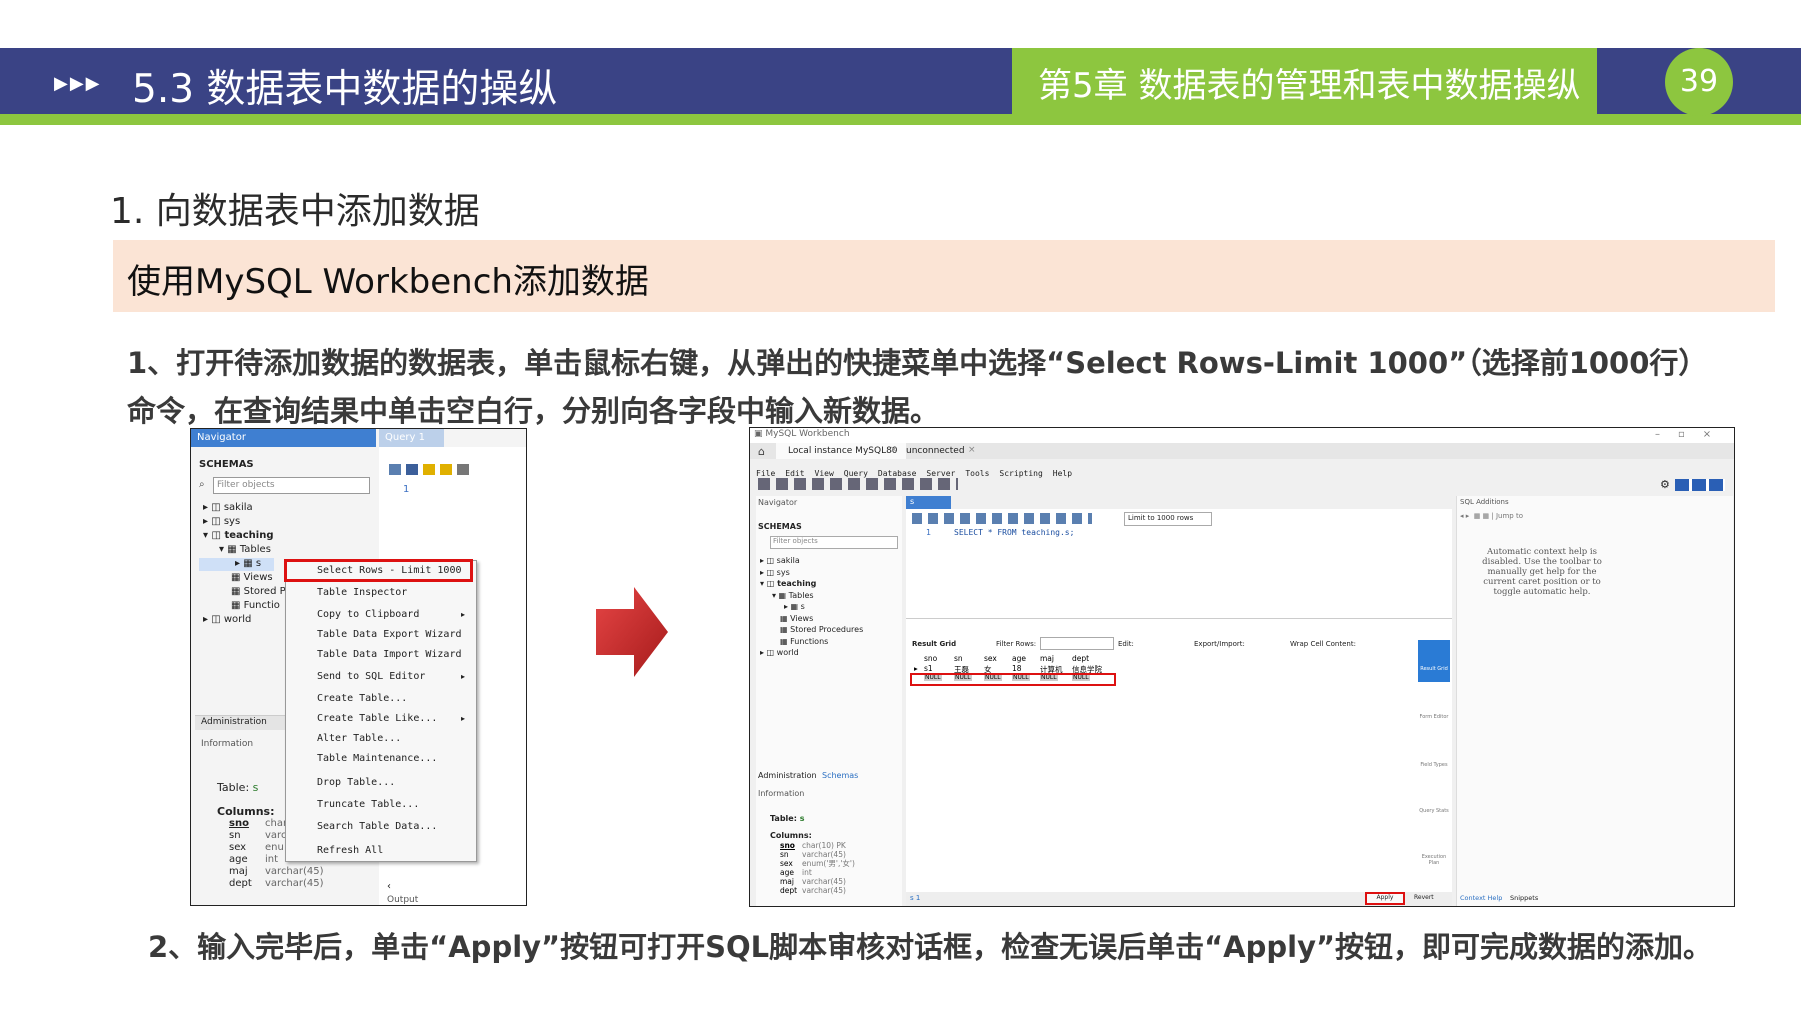 The height and width of the screenshot is (1013, 1801). What do you see at coordinates (1014, 532) in the screenshot?
I see `sql-query: SELECT * FROM teaching.s;` at bounding box center [1014, 532].